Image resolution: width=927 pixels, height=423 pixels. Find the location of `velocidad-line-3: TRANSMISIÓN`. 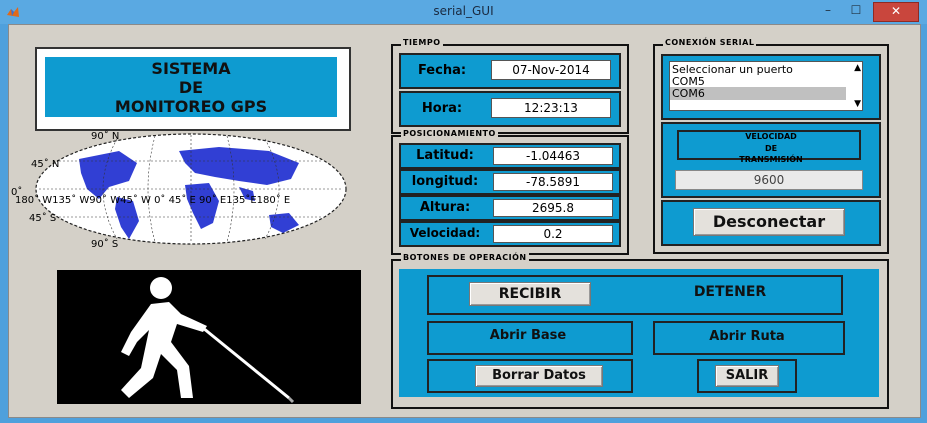

velocidad-line-3: TRANSMISIÓN is located at coordinates (771, 159).